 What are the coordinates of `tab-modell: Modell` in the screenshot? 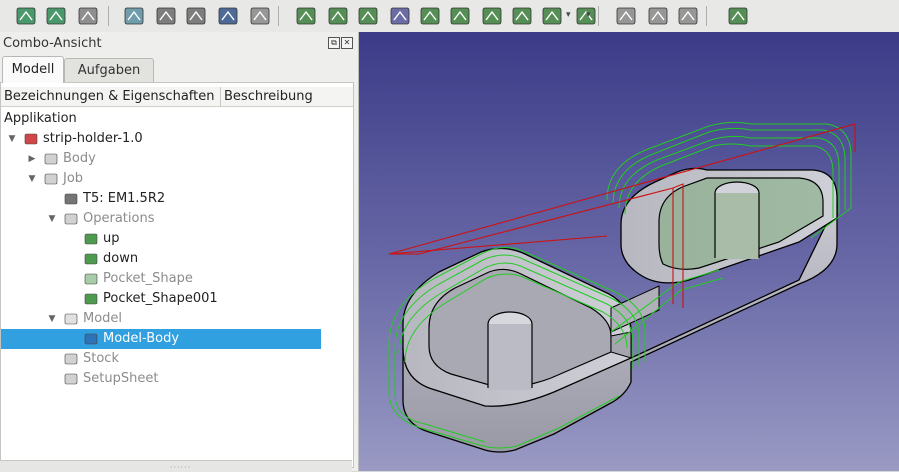 It's located at (33, 69).